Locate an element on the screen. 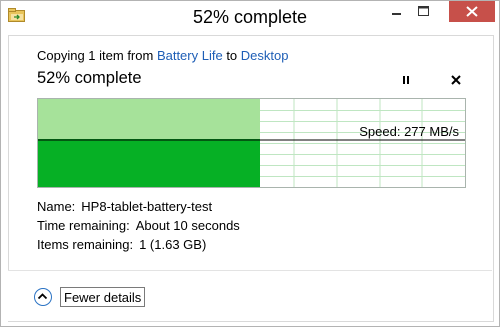 The height and width of the screenshot is (327, 500). time-remaining-value: About 10 seconds is located at coordinates (187, 225).